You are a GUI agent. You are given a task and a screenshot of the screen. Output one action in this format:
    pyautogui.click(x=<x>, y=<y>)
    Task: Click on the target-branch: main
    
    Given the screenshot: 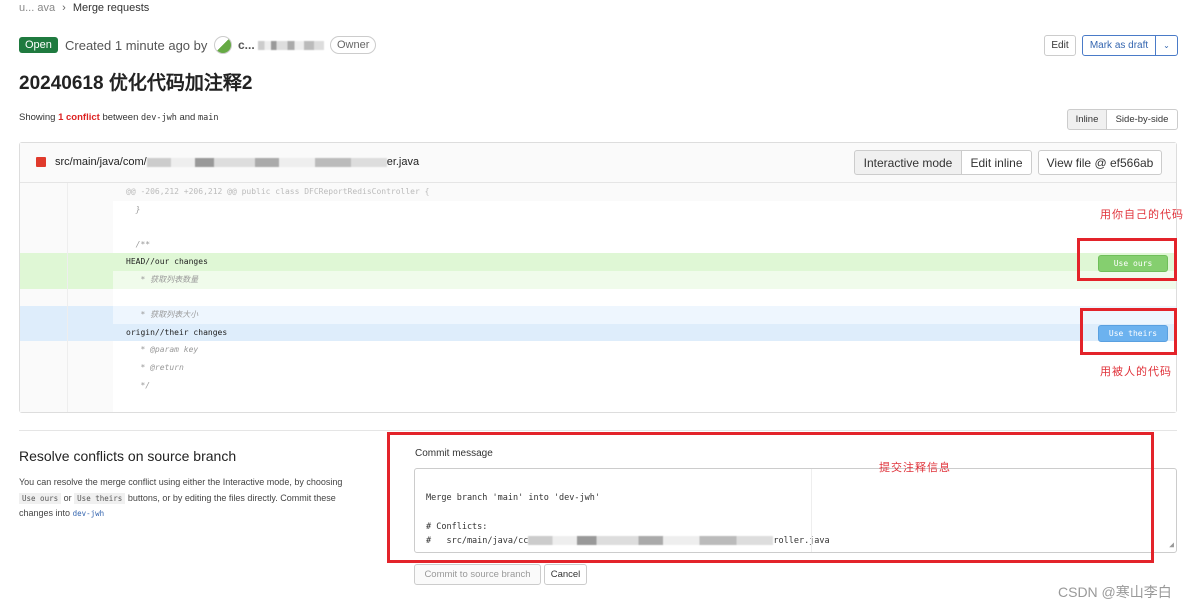 What is the action you would take?
    pyautogui.click(x=208, y=118)
    